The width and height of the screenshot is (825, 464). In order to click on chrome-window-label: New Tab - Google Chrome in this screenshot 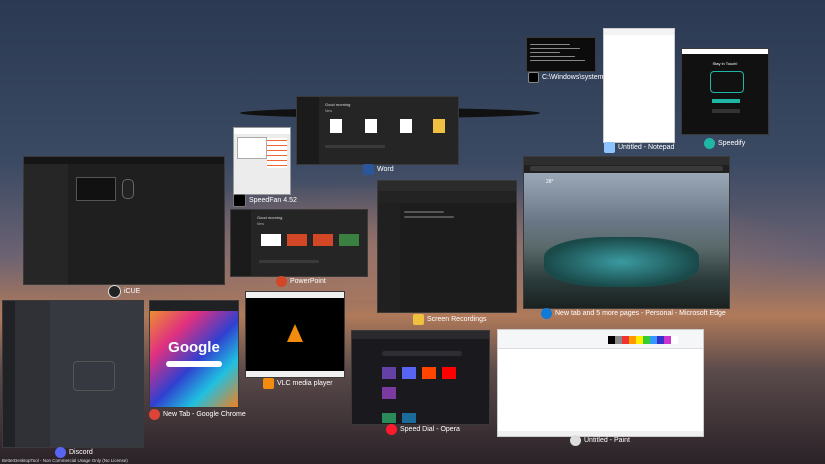, I will do `click(197, 414)`.